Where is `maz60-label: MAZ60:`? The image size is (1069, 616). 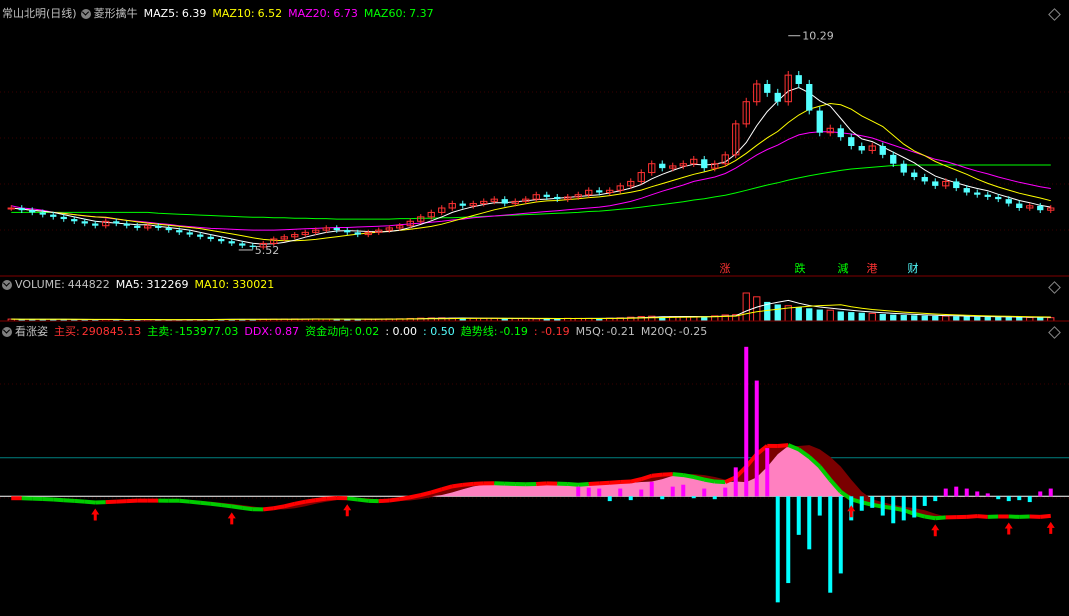
maz60-label: MAZ60: is located at coordinates (385, 13).